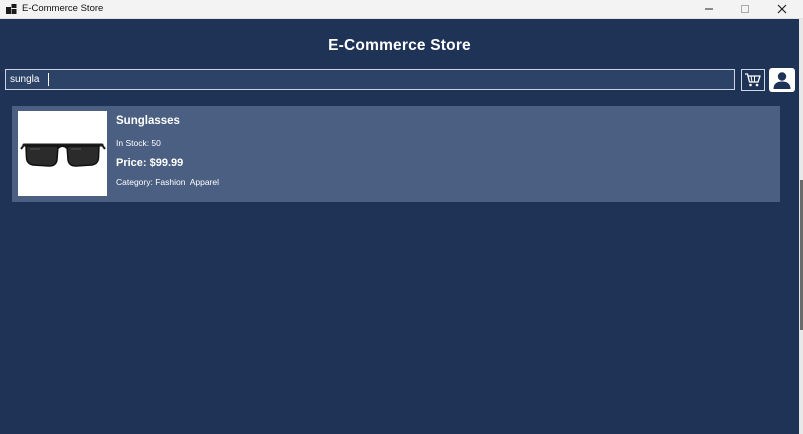 The image size is (803, 434). I want to click on search-input, so click(370, 79).